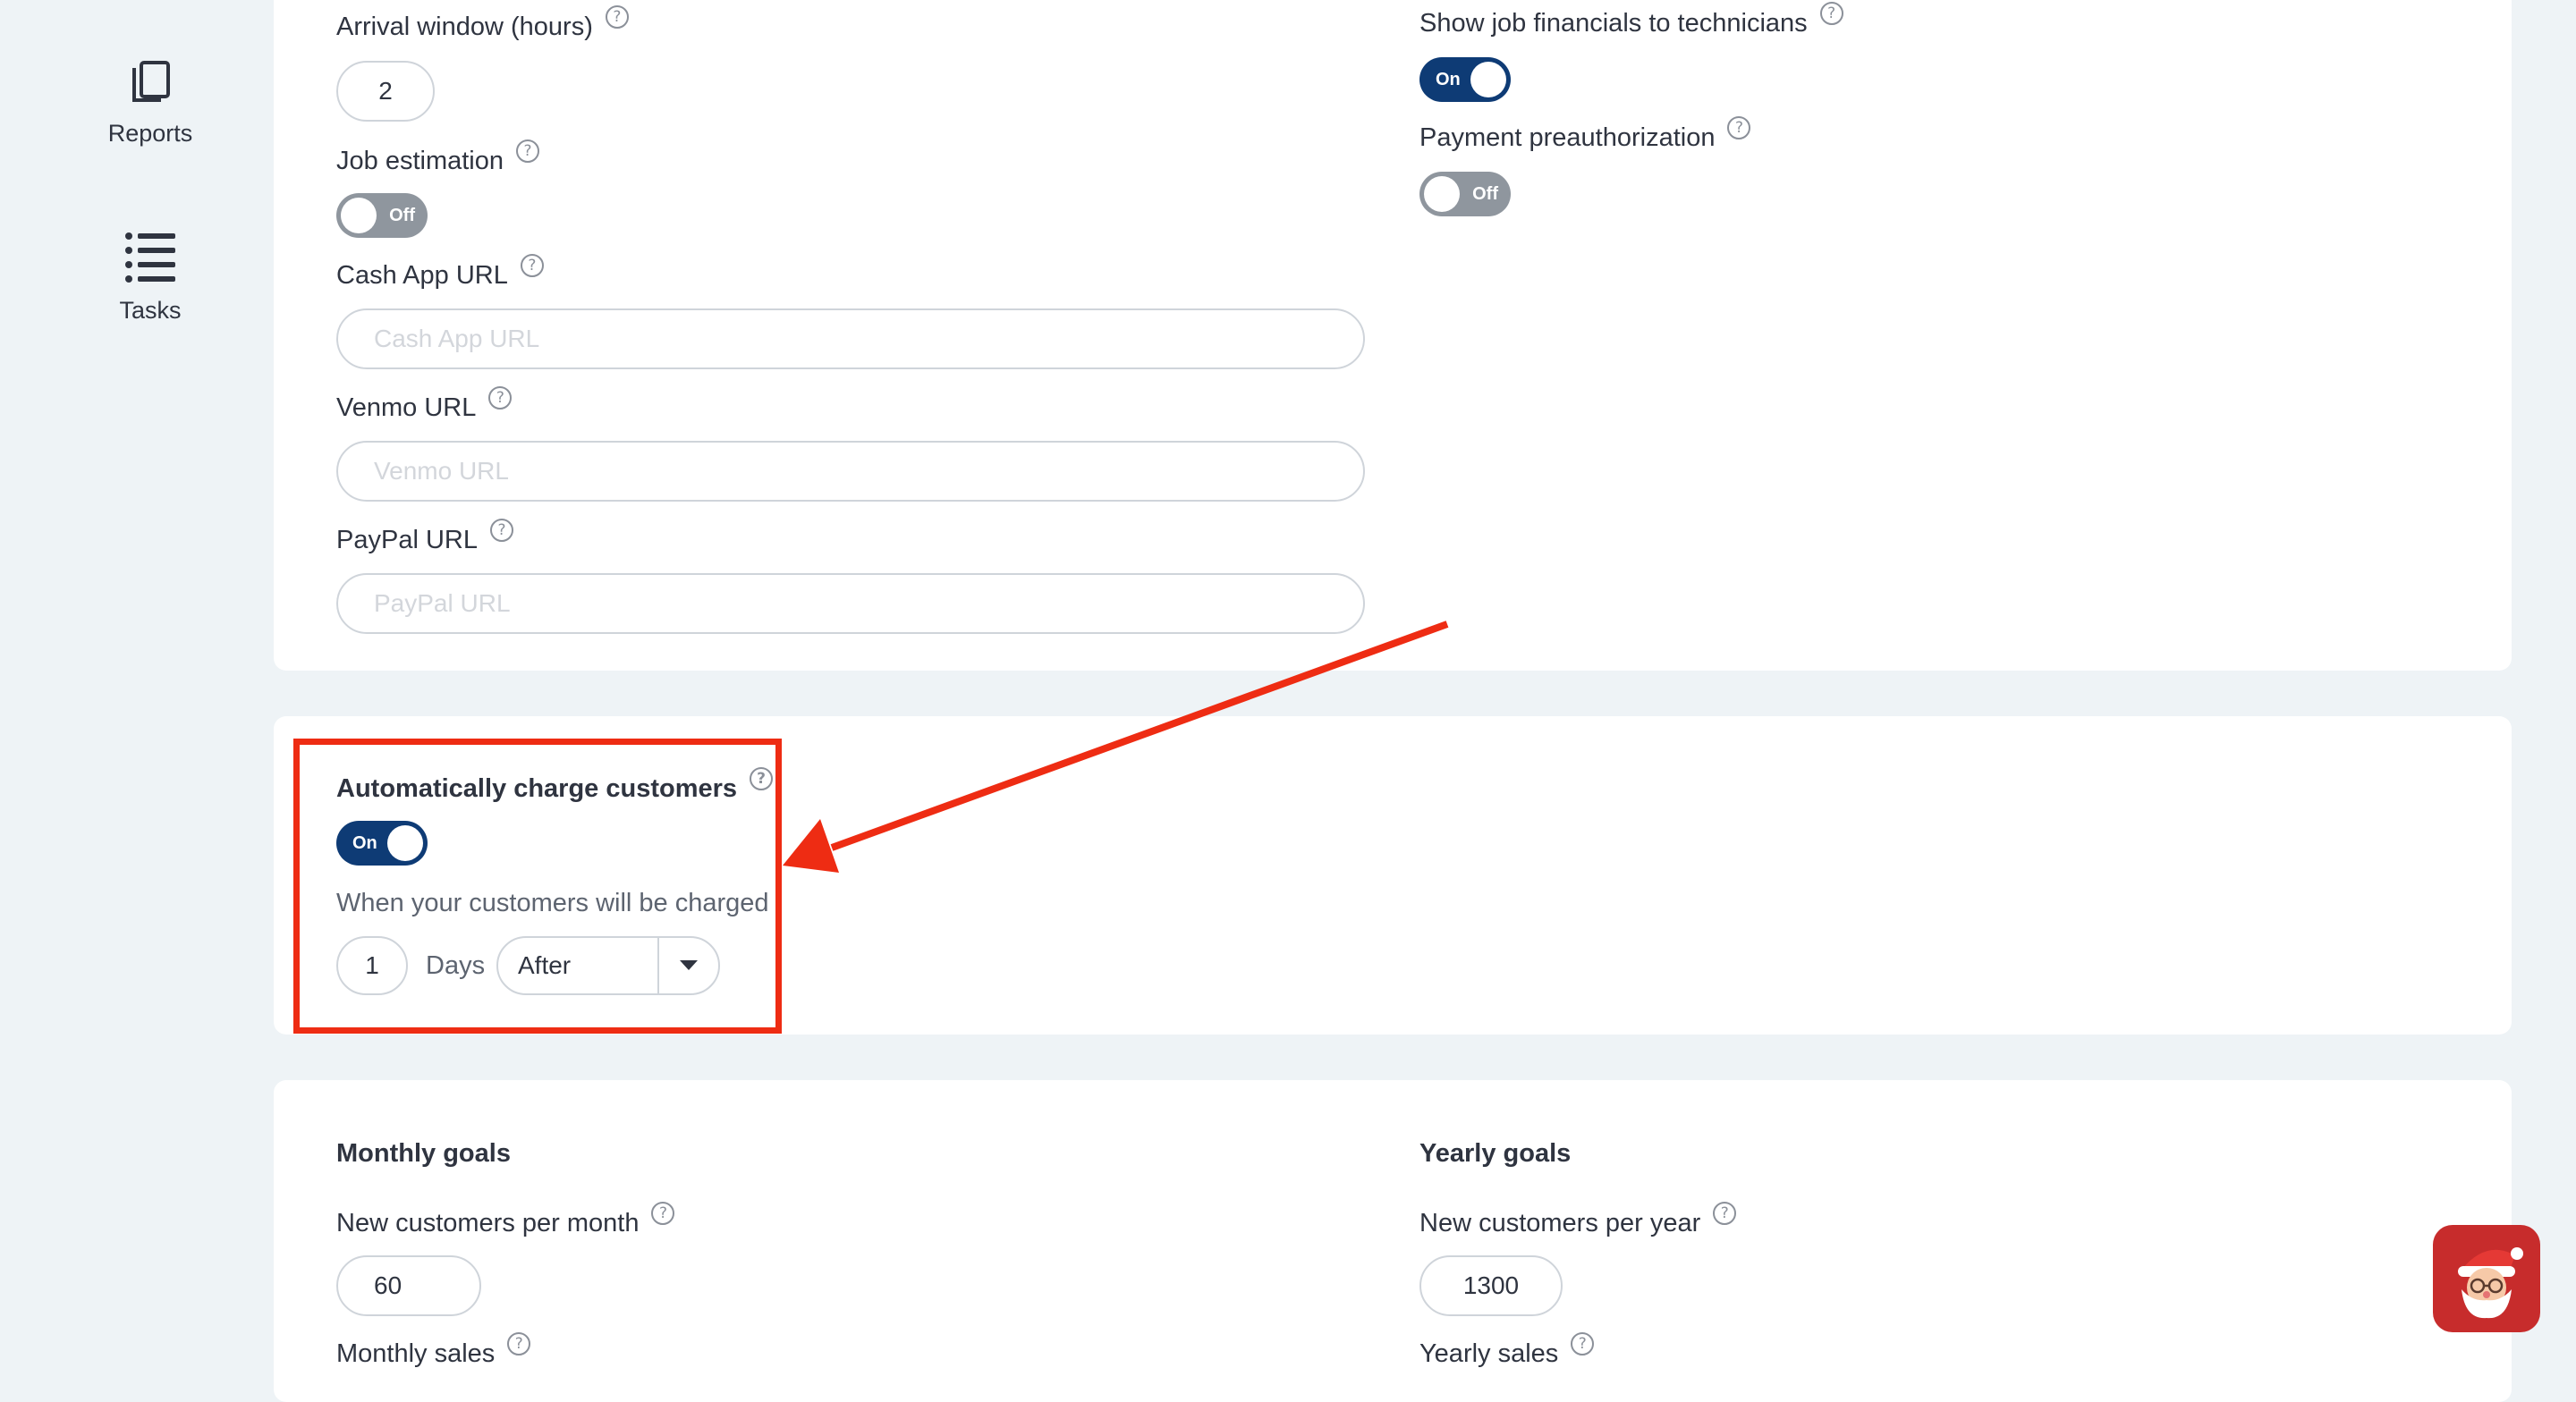 This screenshot has width=2576, height=1402. What do you see at coordinates (2490, 1283) in the screenshot?
I see `santa-icon` at bounding box center [2490, 1283].